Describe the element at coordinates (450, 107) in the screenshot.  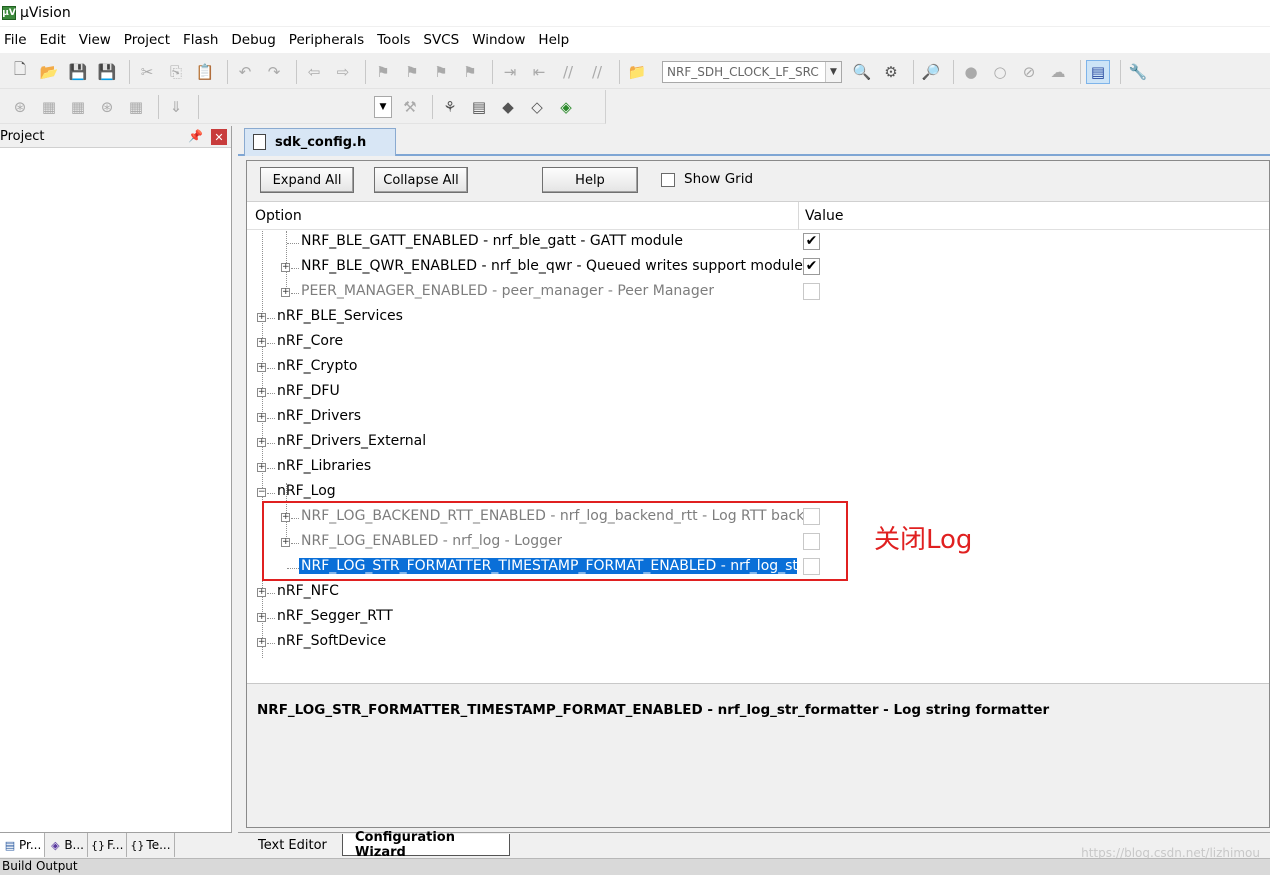
I see `manage-project-icon: ⚘` at that location.